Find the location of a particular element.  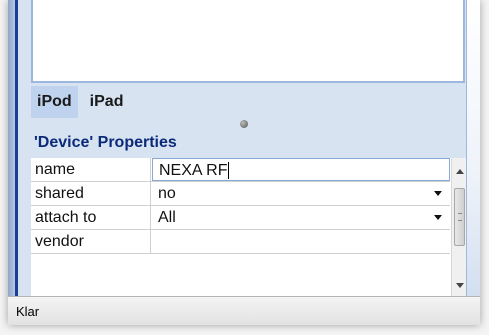

scrollbar-thumb is located at coordinates (459, 217).